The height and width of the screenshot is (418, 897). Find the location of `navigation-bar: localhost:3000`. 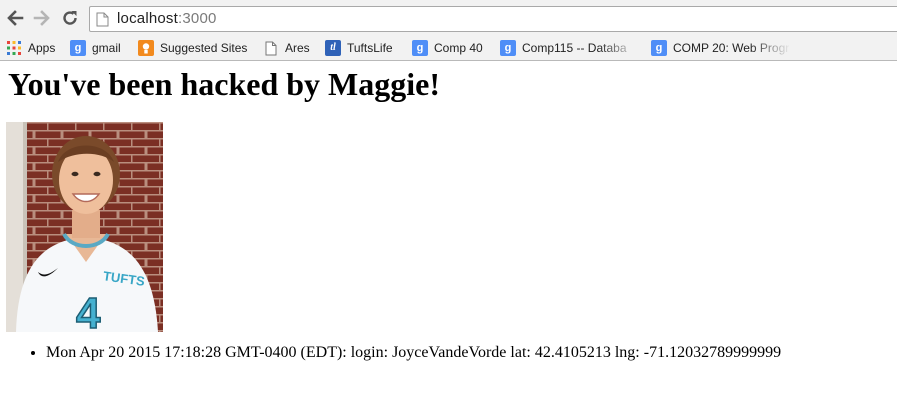

navigation-bar: localhost:3000 is located at coordinates (448, 18).